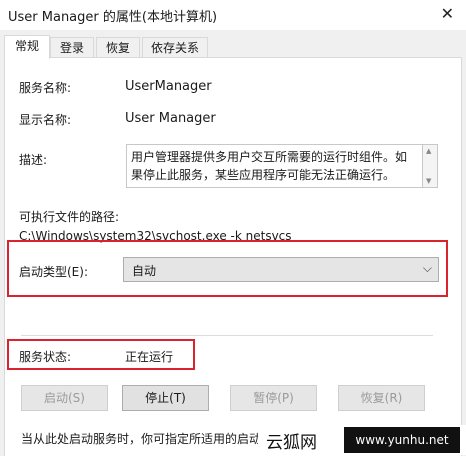 Image resolution: width=466 pixels, height=456 pixels. I want to click on service-name-label: 服务名称:, so click(45, 88).